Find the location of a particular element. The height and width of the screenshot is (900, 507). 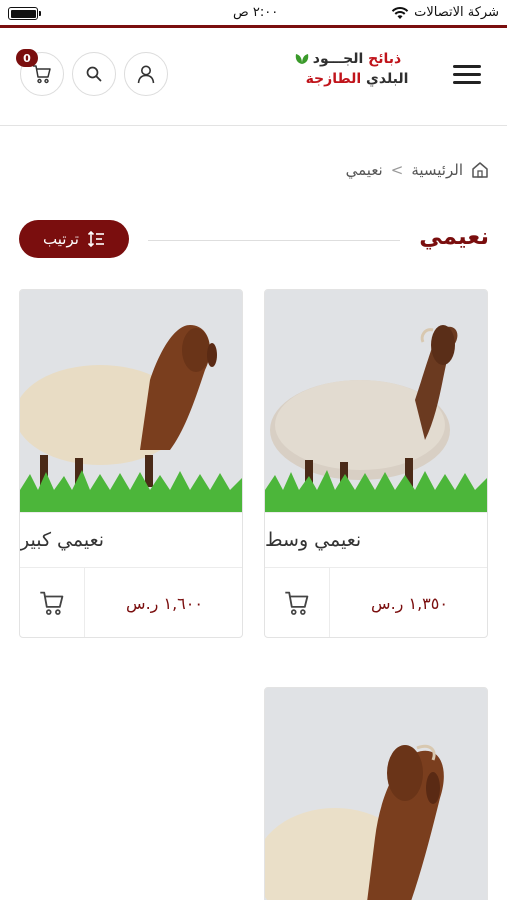

search-button is located at coordinates (94, 74).